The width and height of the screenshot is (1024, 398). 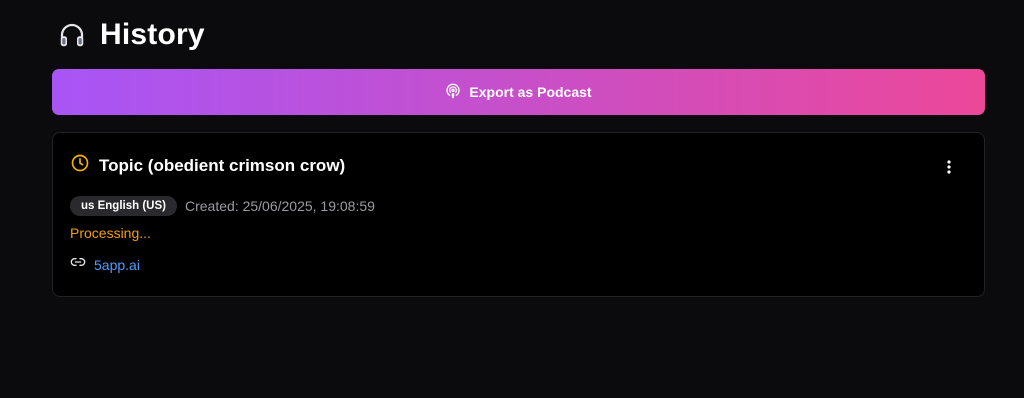 What do you see at coordinates (80, 165) in the screenshot?
I see `clock-icon` at bounding box center [80, 165].